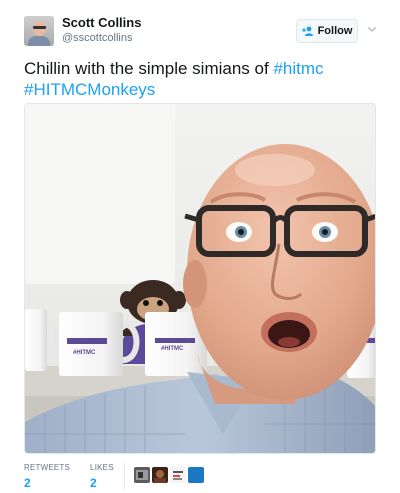 The width and height of the screenshot is (400, 493). What do you see at coordinates (89, 89) in the screenshot?
I see `hashtag-link: #HITMCMonkeys` at bounding box center [89, 89].